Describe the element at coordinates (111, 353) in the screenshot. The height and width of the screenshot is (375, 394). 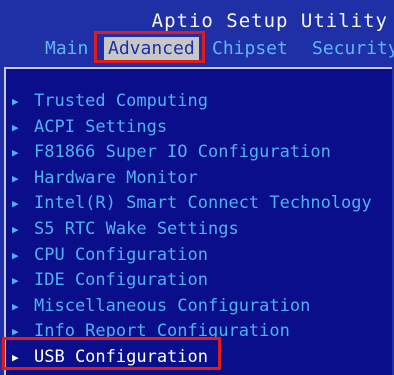
I see `selection-highlight-box` at that location.